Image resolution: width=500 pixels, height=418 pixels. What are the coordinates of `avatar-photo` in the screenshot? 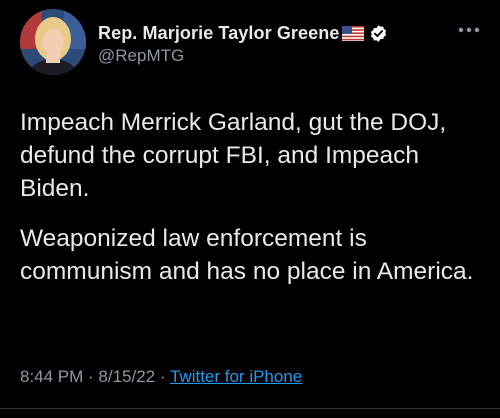 It's located at (53, 42).